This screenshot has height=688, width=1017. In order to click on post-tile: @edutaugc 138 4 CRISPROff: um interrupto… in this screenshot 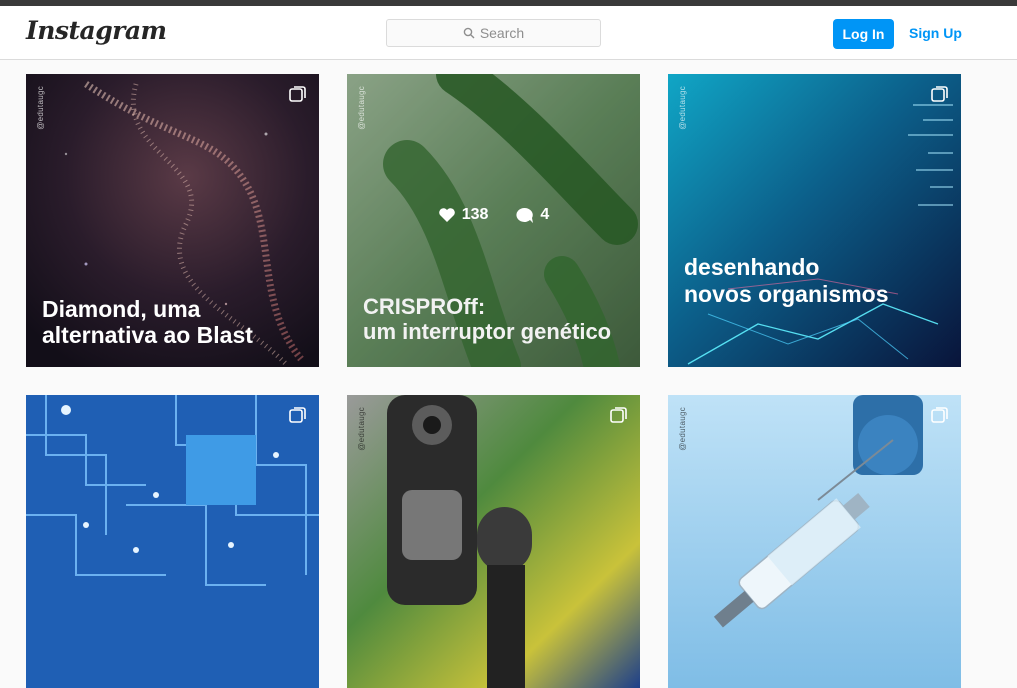, I will do `click(493, 220)`.